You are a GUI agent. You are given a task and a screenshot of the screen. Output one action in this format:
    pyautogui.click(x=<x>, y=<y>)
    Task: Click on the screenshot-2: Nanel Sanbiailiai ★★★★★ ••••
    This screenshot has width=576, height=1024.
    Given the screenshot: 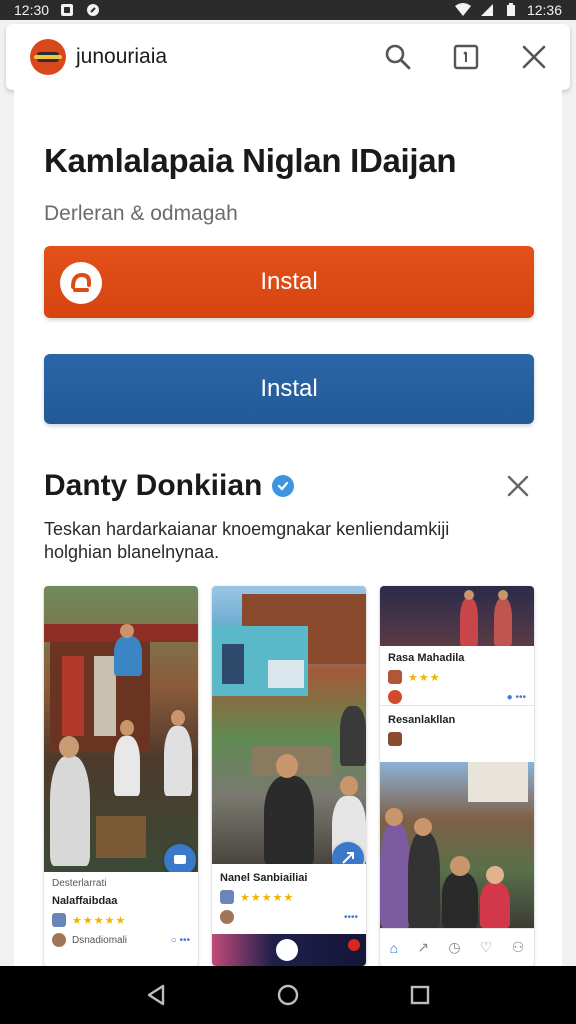 What is the action you would take?
    pyautogui.click(x=289, y=776)
    